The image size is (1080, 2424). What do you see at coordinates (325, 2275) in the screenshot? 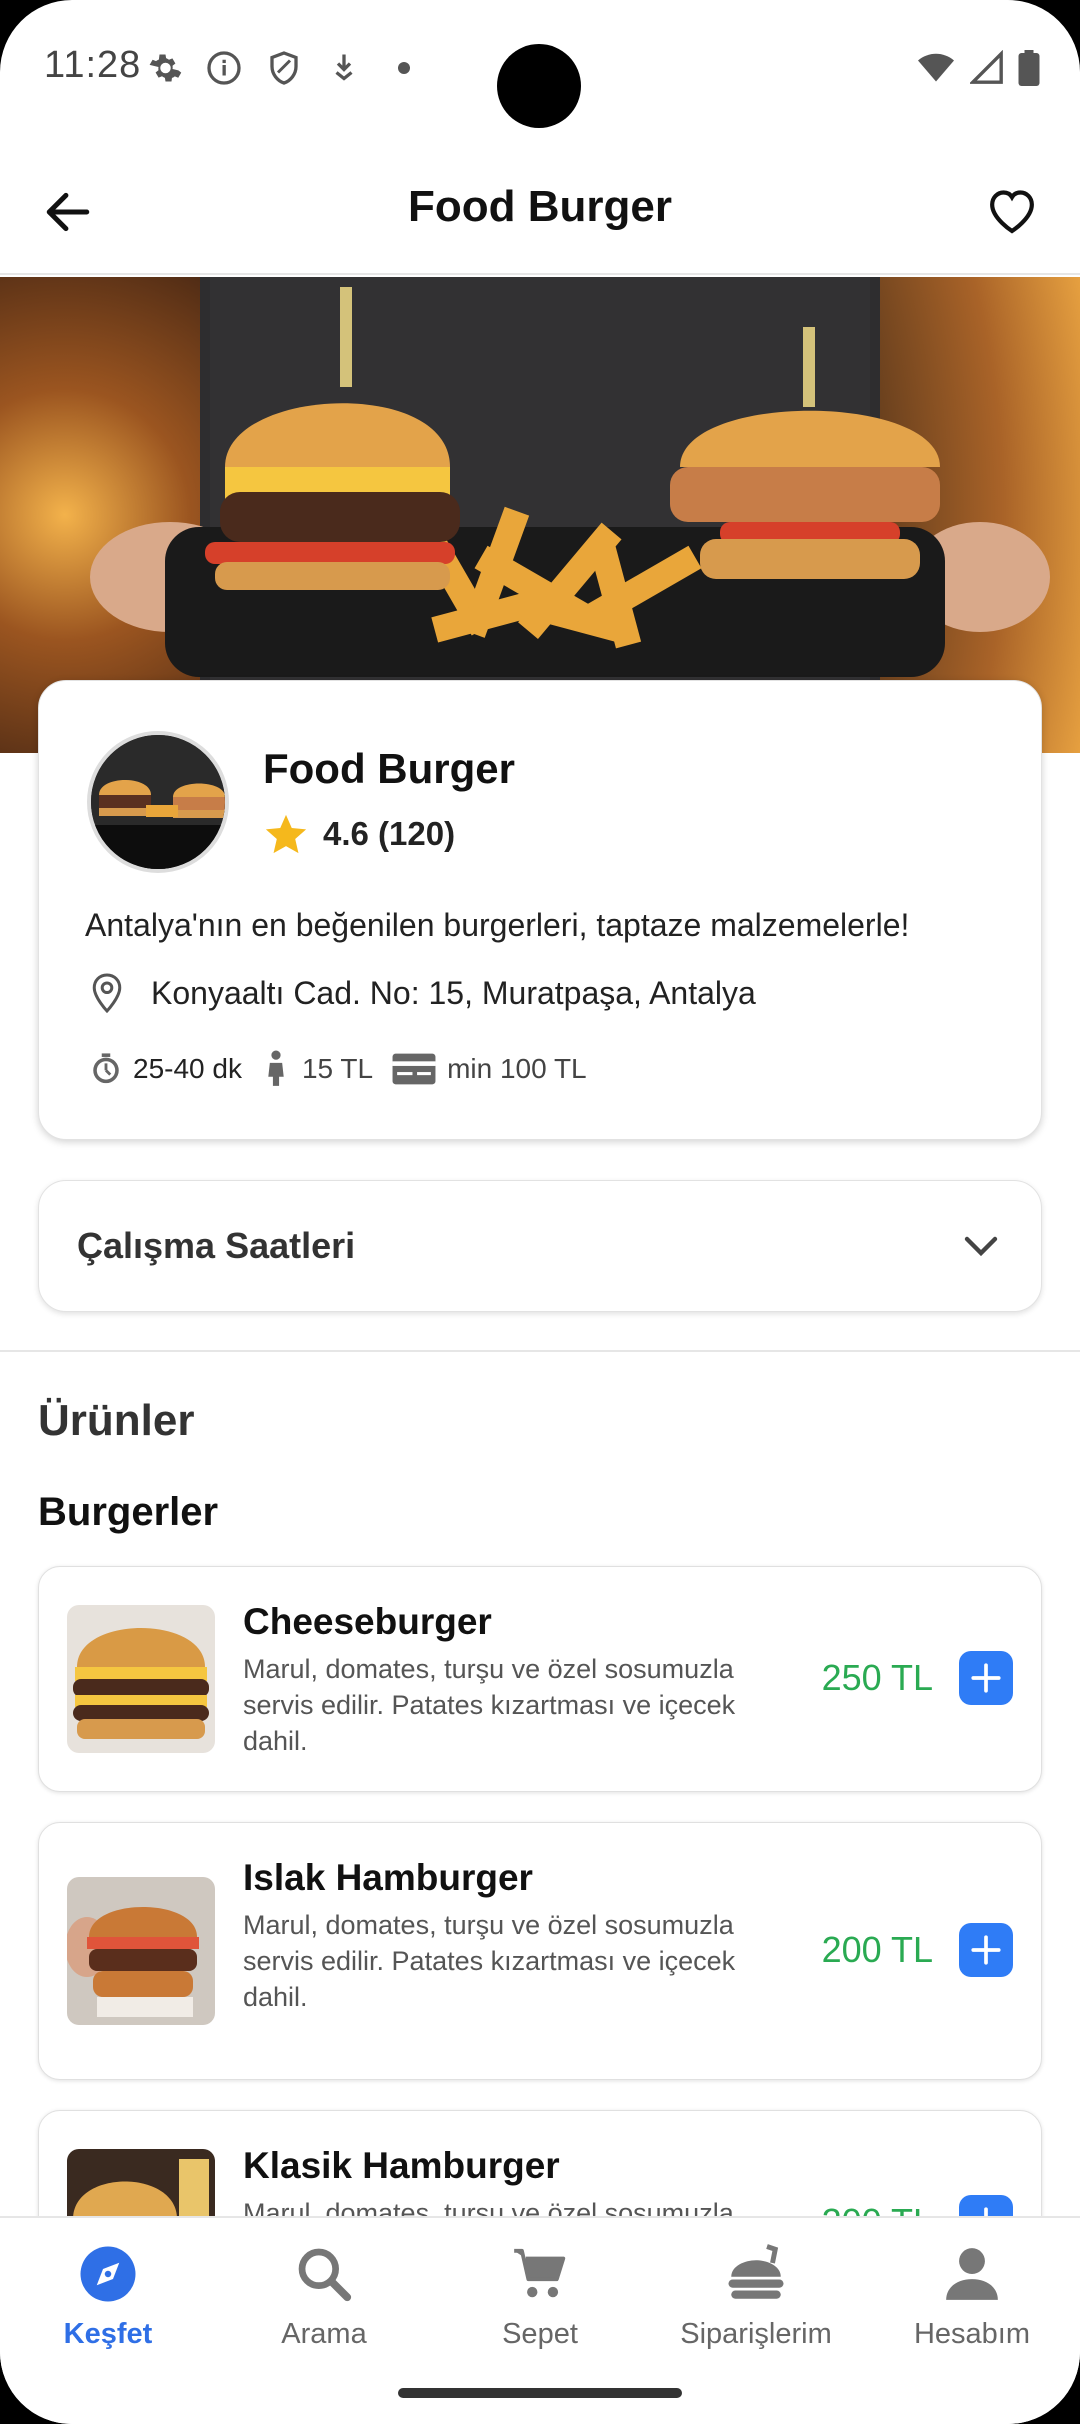
I see `search-icon` at bounding box center [325, 2275].